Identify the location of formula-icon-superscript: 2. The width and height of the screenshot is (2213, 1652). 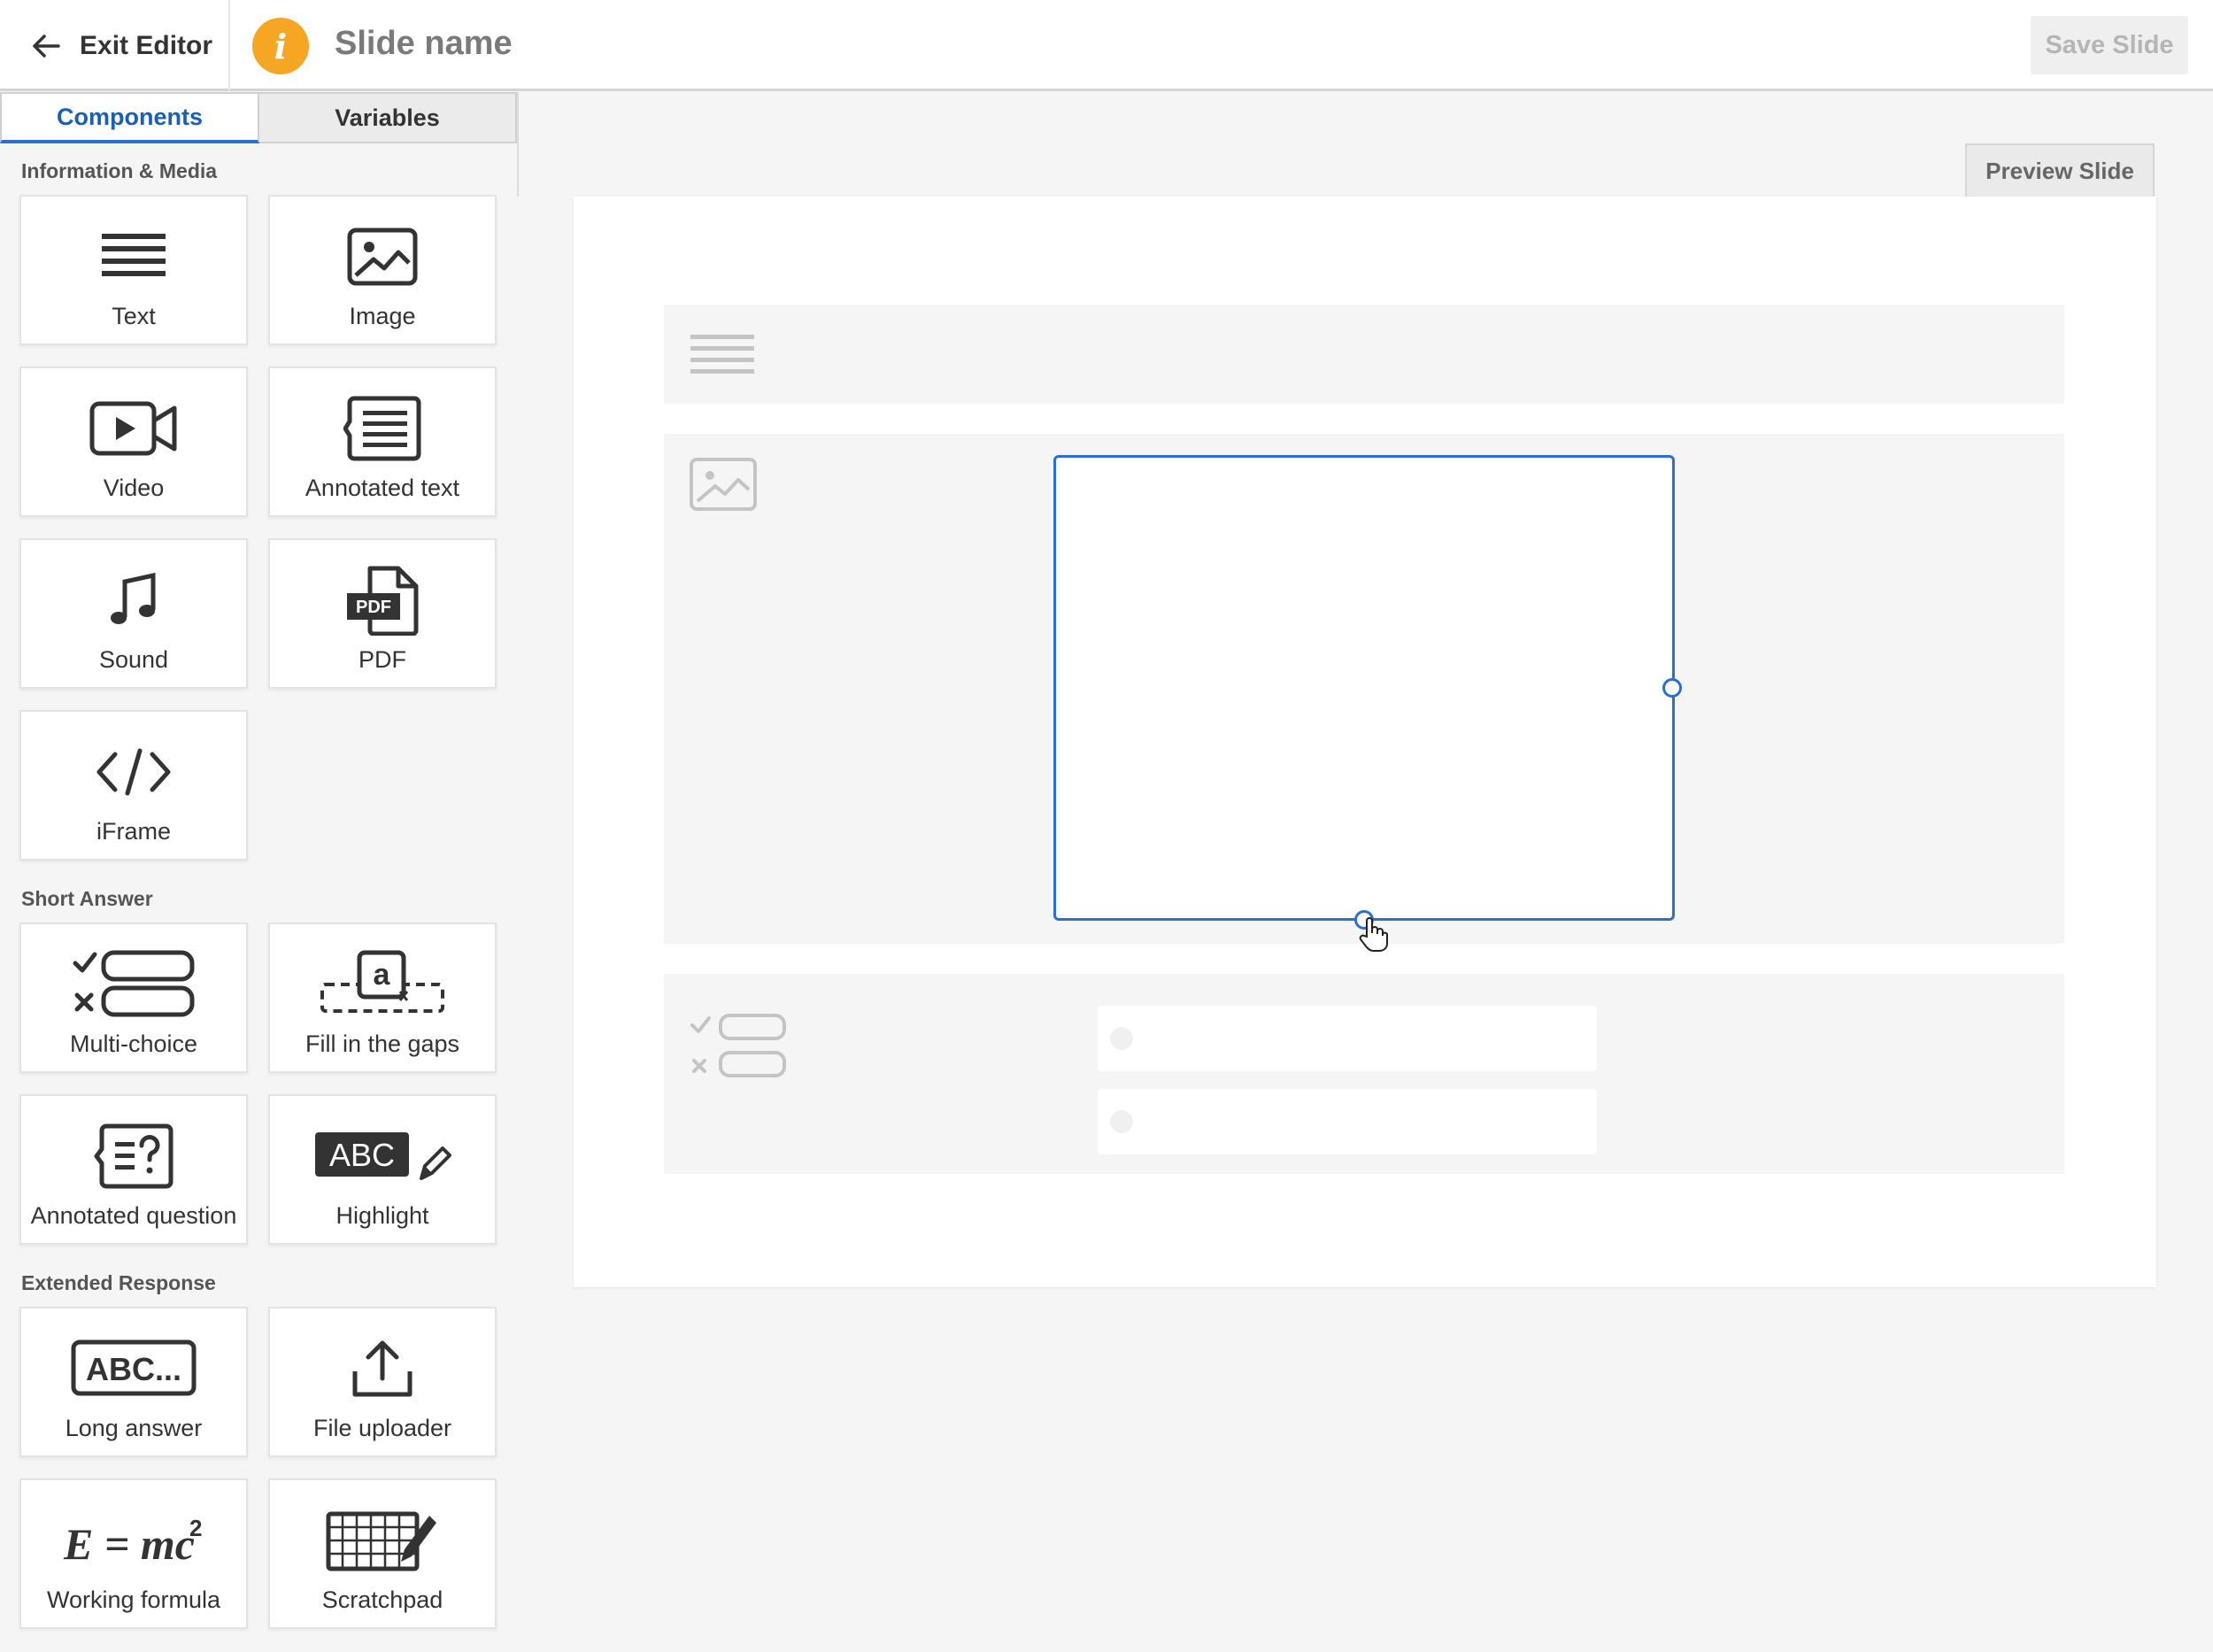
(195, 1528).